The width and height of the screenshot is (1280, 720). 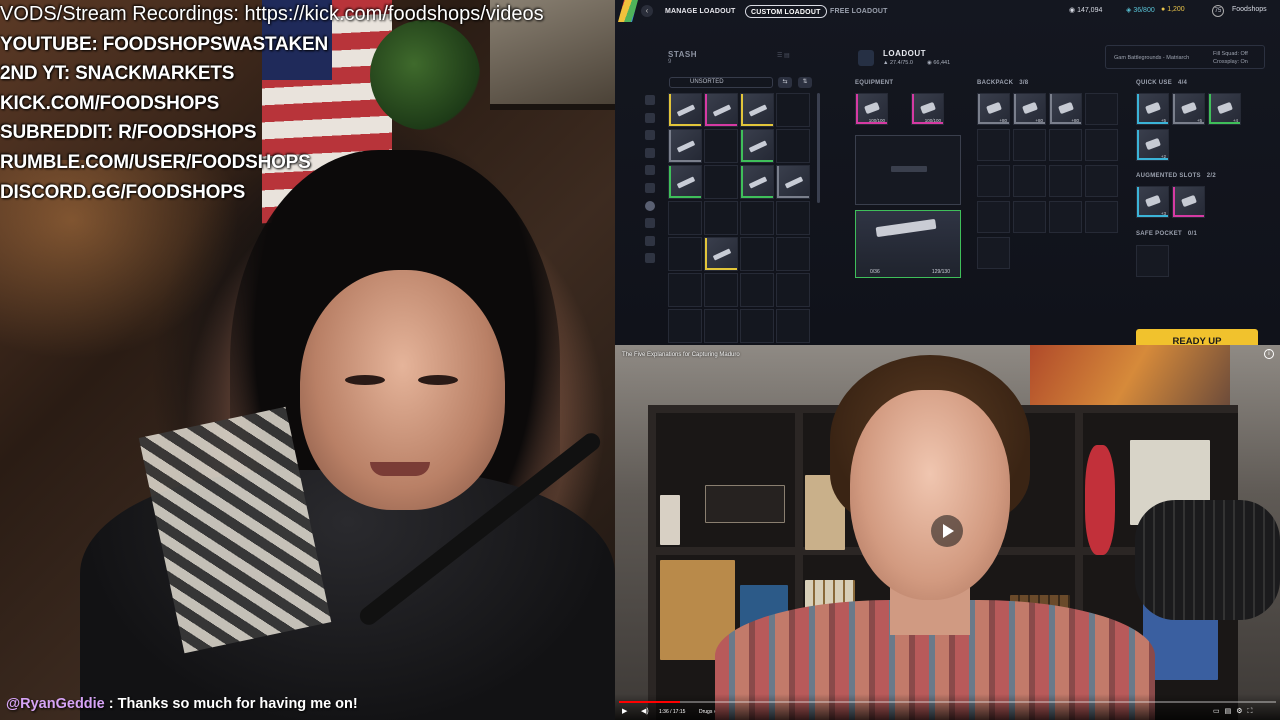 I want to click on safe-pocket-label-text: SAFE POCKET, so click(x=1159, y=234).